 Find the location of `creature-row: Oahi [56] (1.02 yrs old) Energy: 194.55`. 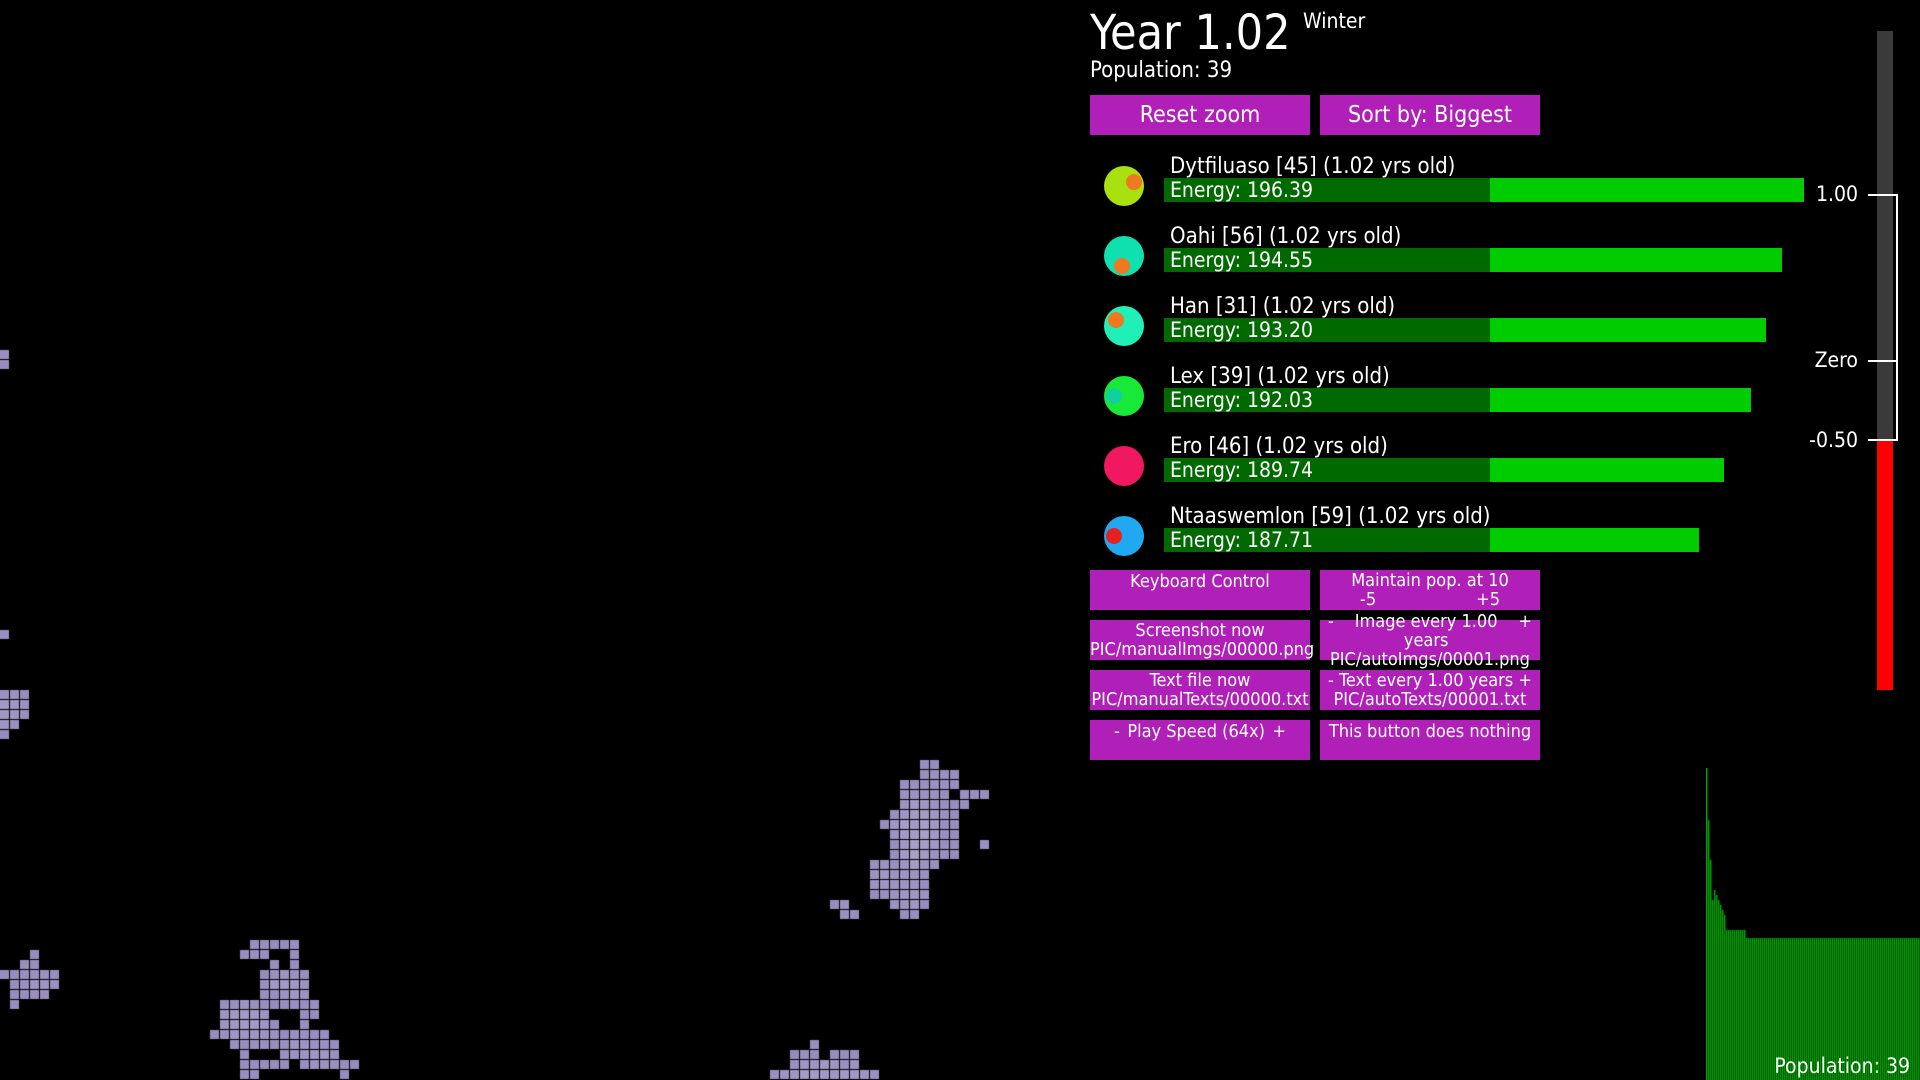

creature-row: Oahi [56] (1.02 yrs old) Energy: 194.55 is located at coordinates (1450, 253).